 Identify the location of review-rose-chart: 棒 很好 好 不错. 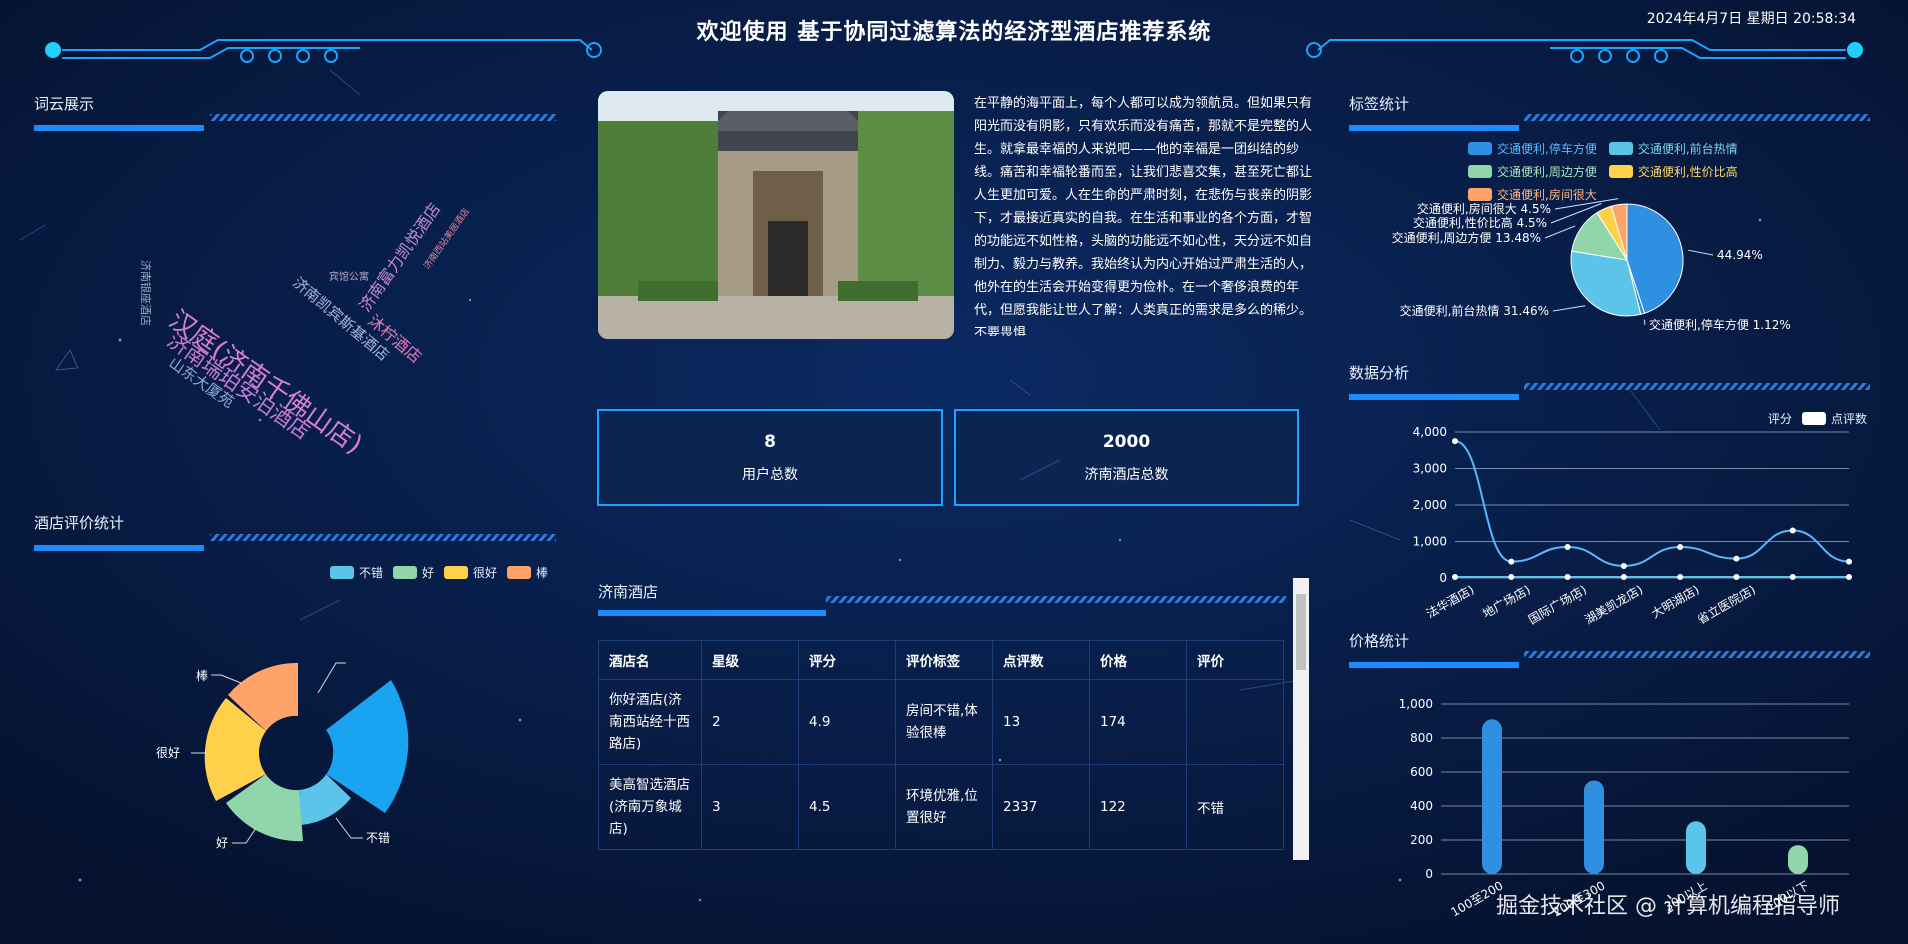
(282, 756).